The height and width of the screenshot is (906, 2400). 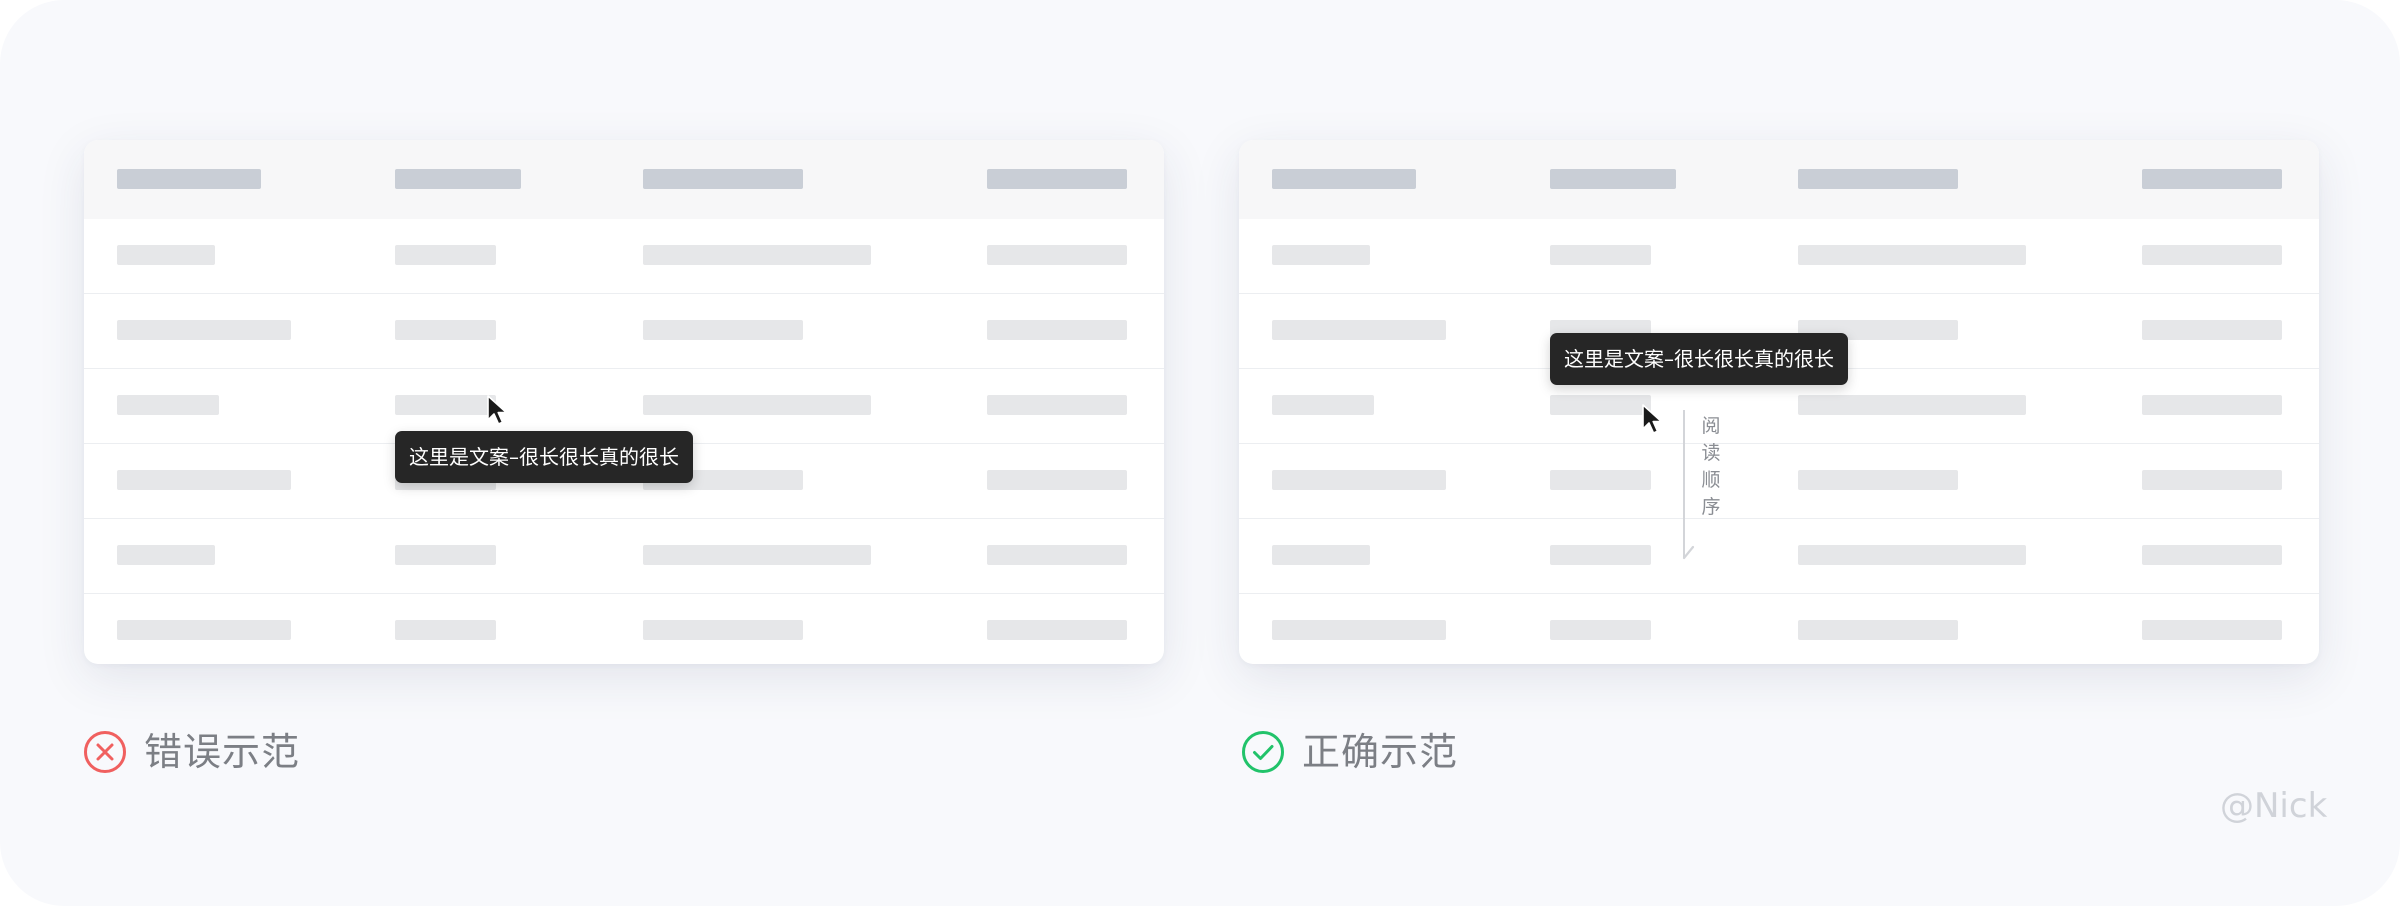 What do you see at coordinates (544, 457) in the screenshot?
I see `tooltip-wrong: 这里是文案–很长很长真的很长` at bounding box center [544, 457].